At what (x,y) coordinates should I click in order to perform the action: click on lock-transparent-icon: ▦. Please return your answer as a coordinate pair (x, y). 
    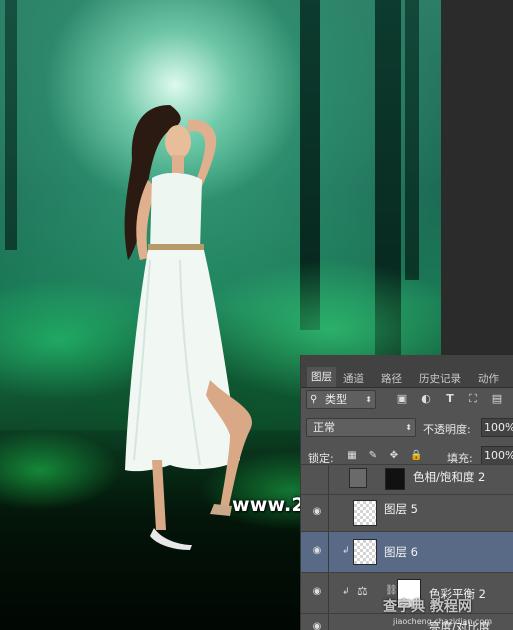
    Looking at the image, I should click on (352, 456).